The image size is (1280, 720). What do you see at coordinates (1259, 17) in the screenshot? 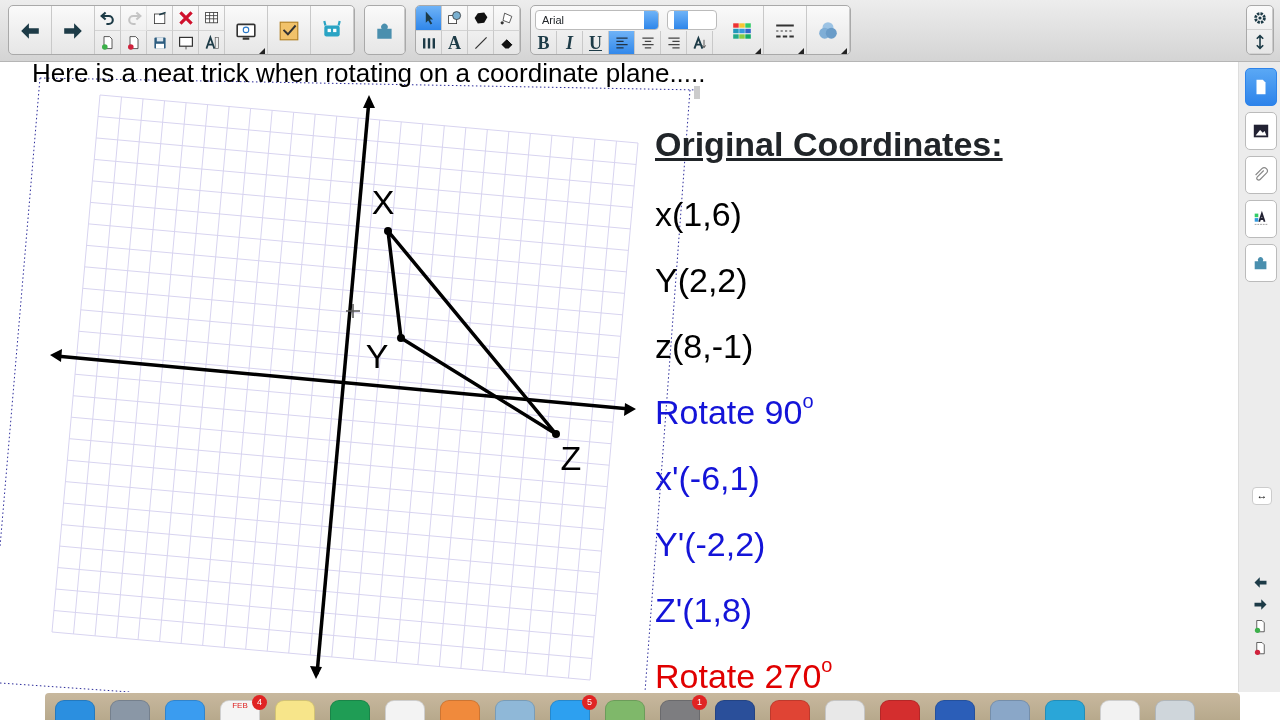
I see `settings-icon` at bounding box center [1259, 17].